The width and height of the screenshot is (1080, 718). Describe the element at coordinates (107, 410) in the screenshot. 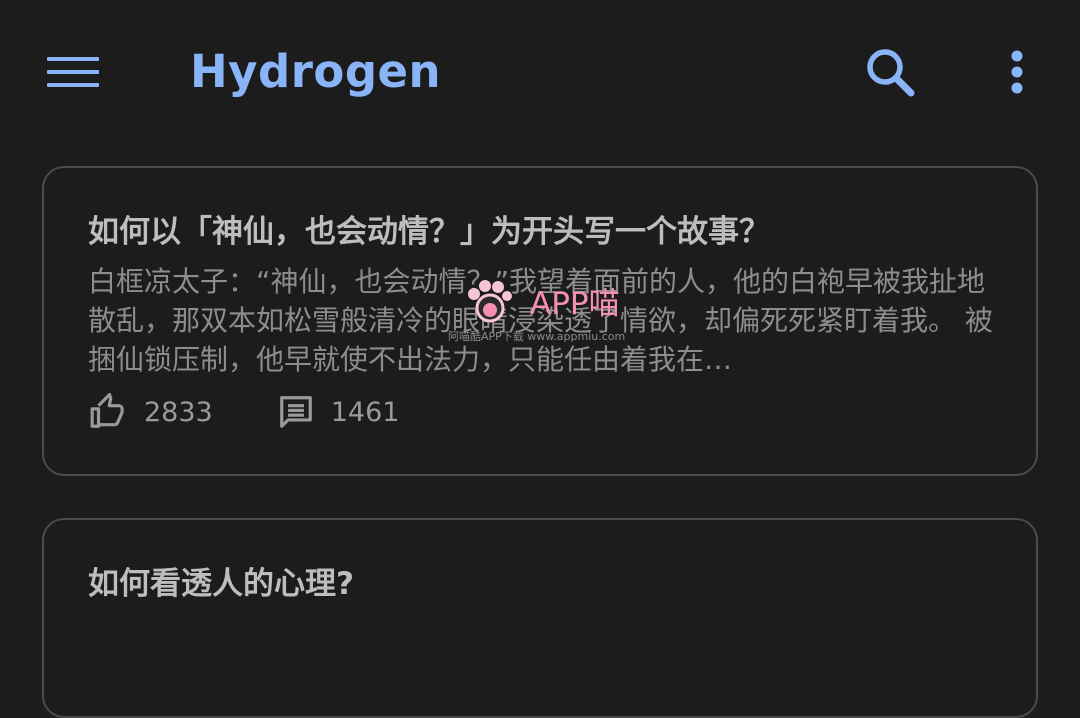

I see `thumb-up-icon` at that location.